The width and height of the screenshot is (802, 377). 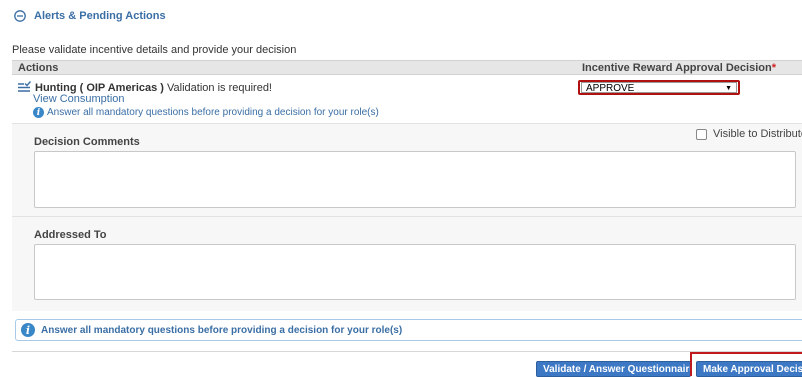 I want to click on decision-select: APPROVE ▼, so click(x=659, y=88).